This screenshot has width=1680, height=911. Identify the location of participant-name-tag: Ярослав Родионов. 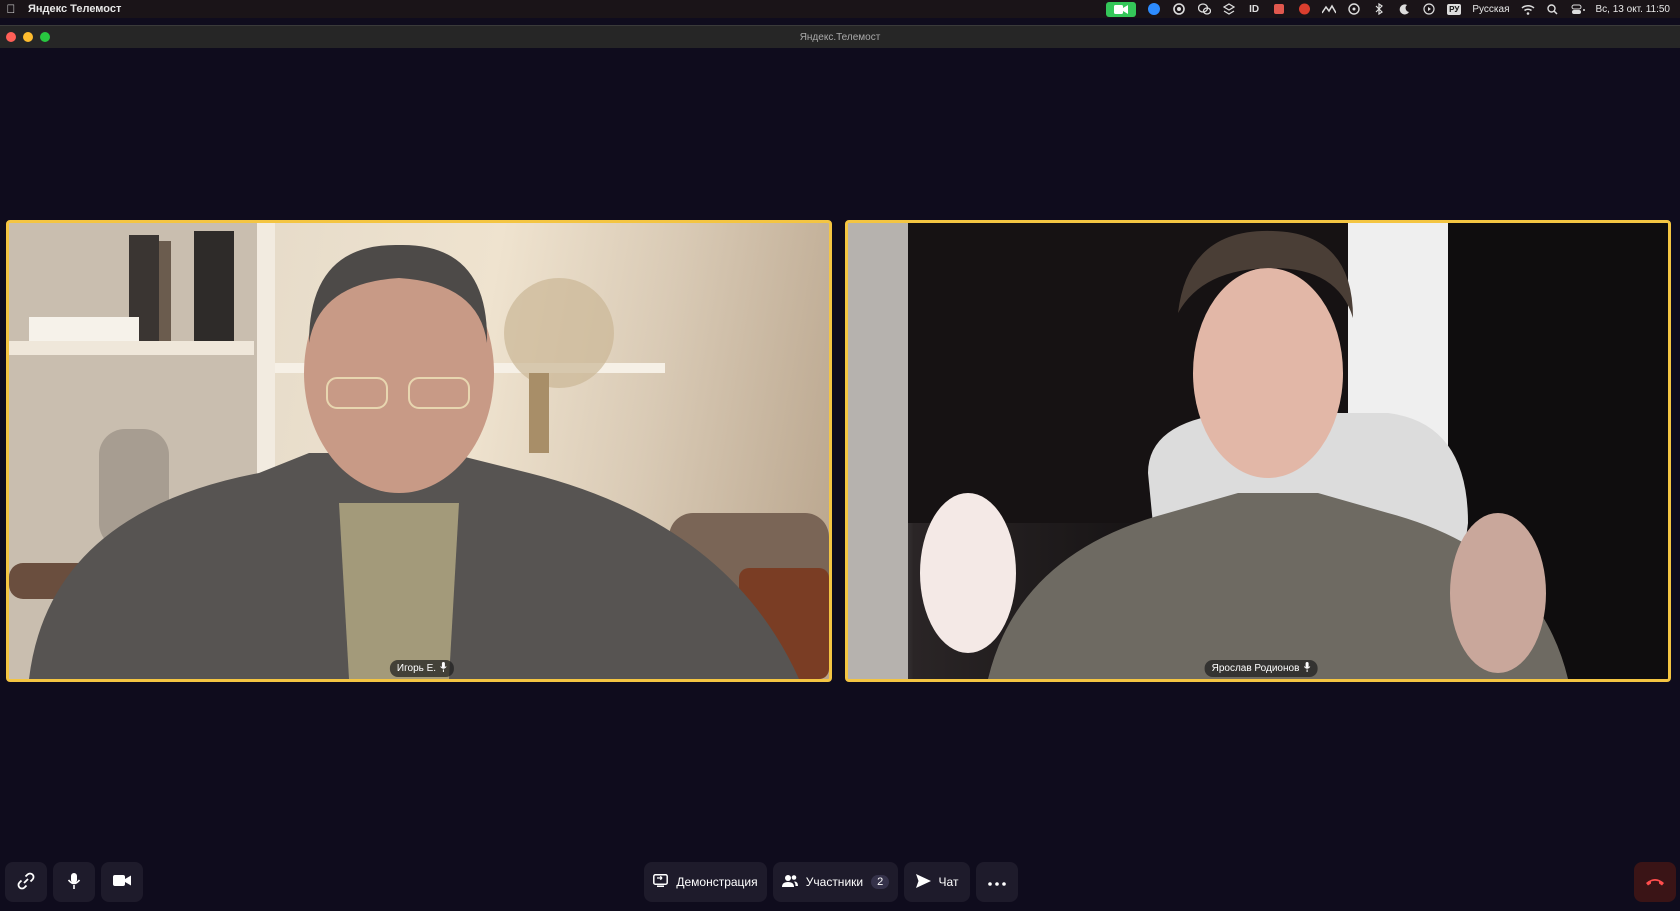
(1261, 668).